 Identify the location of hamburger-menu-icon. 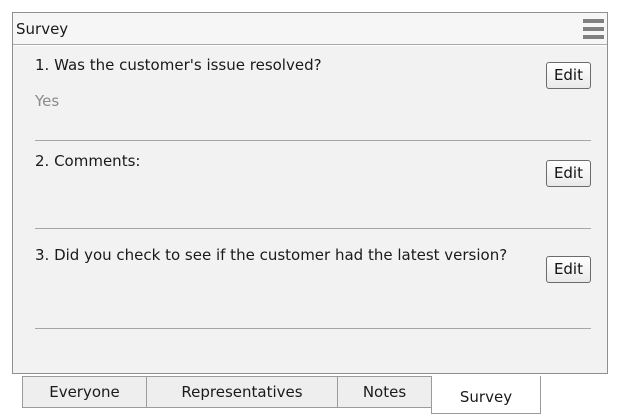
(593, 29).